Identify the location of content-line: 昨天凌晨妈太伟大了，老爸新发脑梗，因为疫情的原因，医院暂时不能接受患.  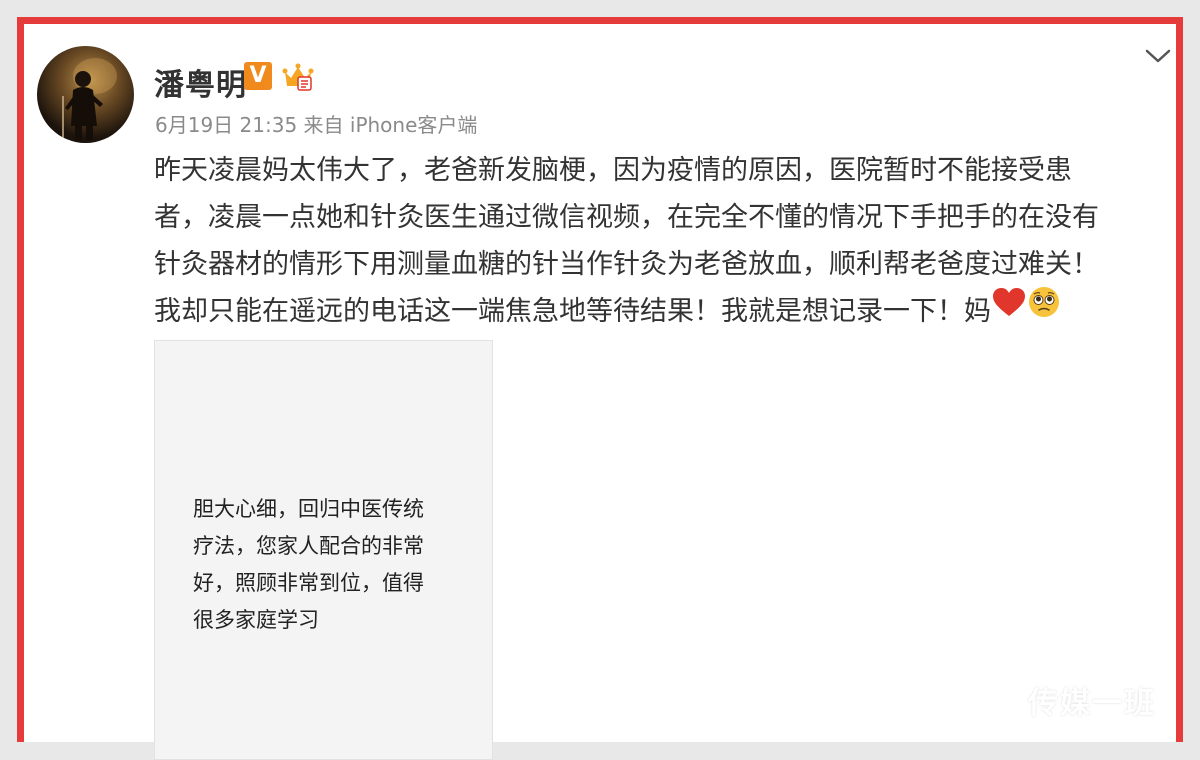
(613, 170).